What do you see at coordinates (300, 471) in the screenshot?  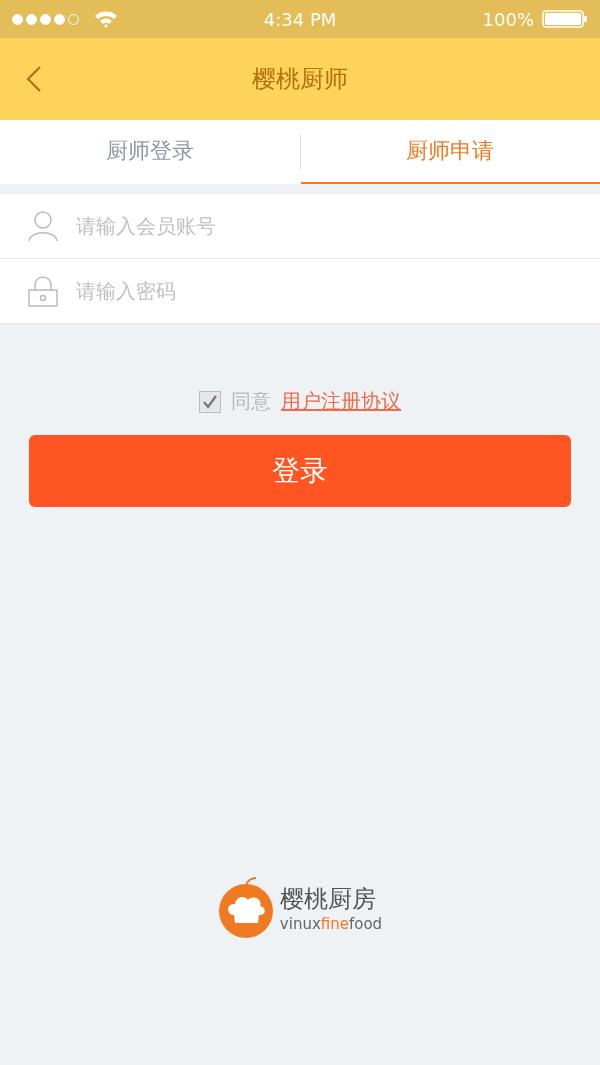 I see `login-button: 登录` at bounding box center [300, 471].